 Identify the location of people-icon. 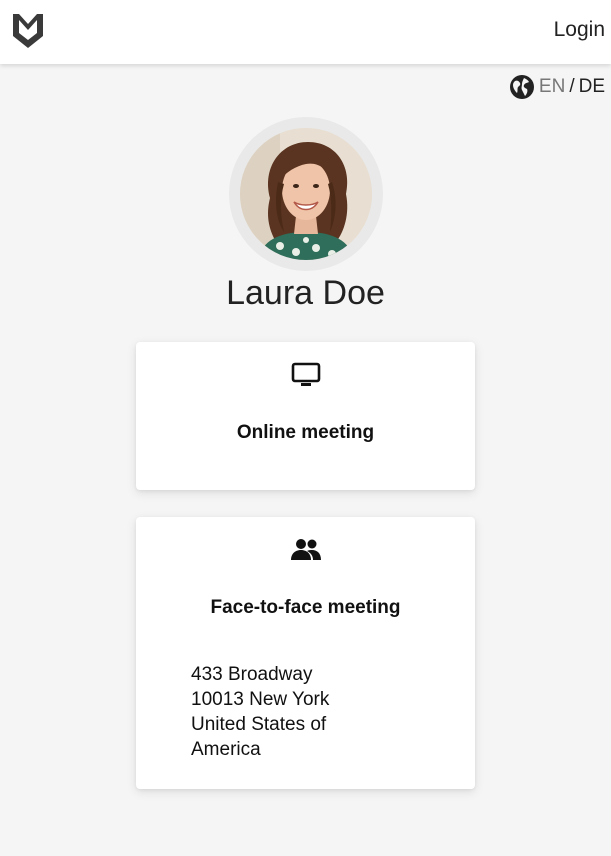
(306, 549).